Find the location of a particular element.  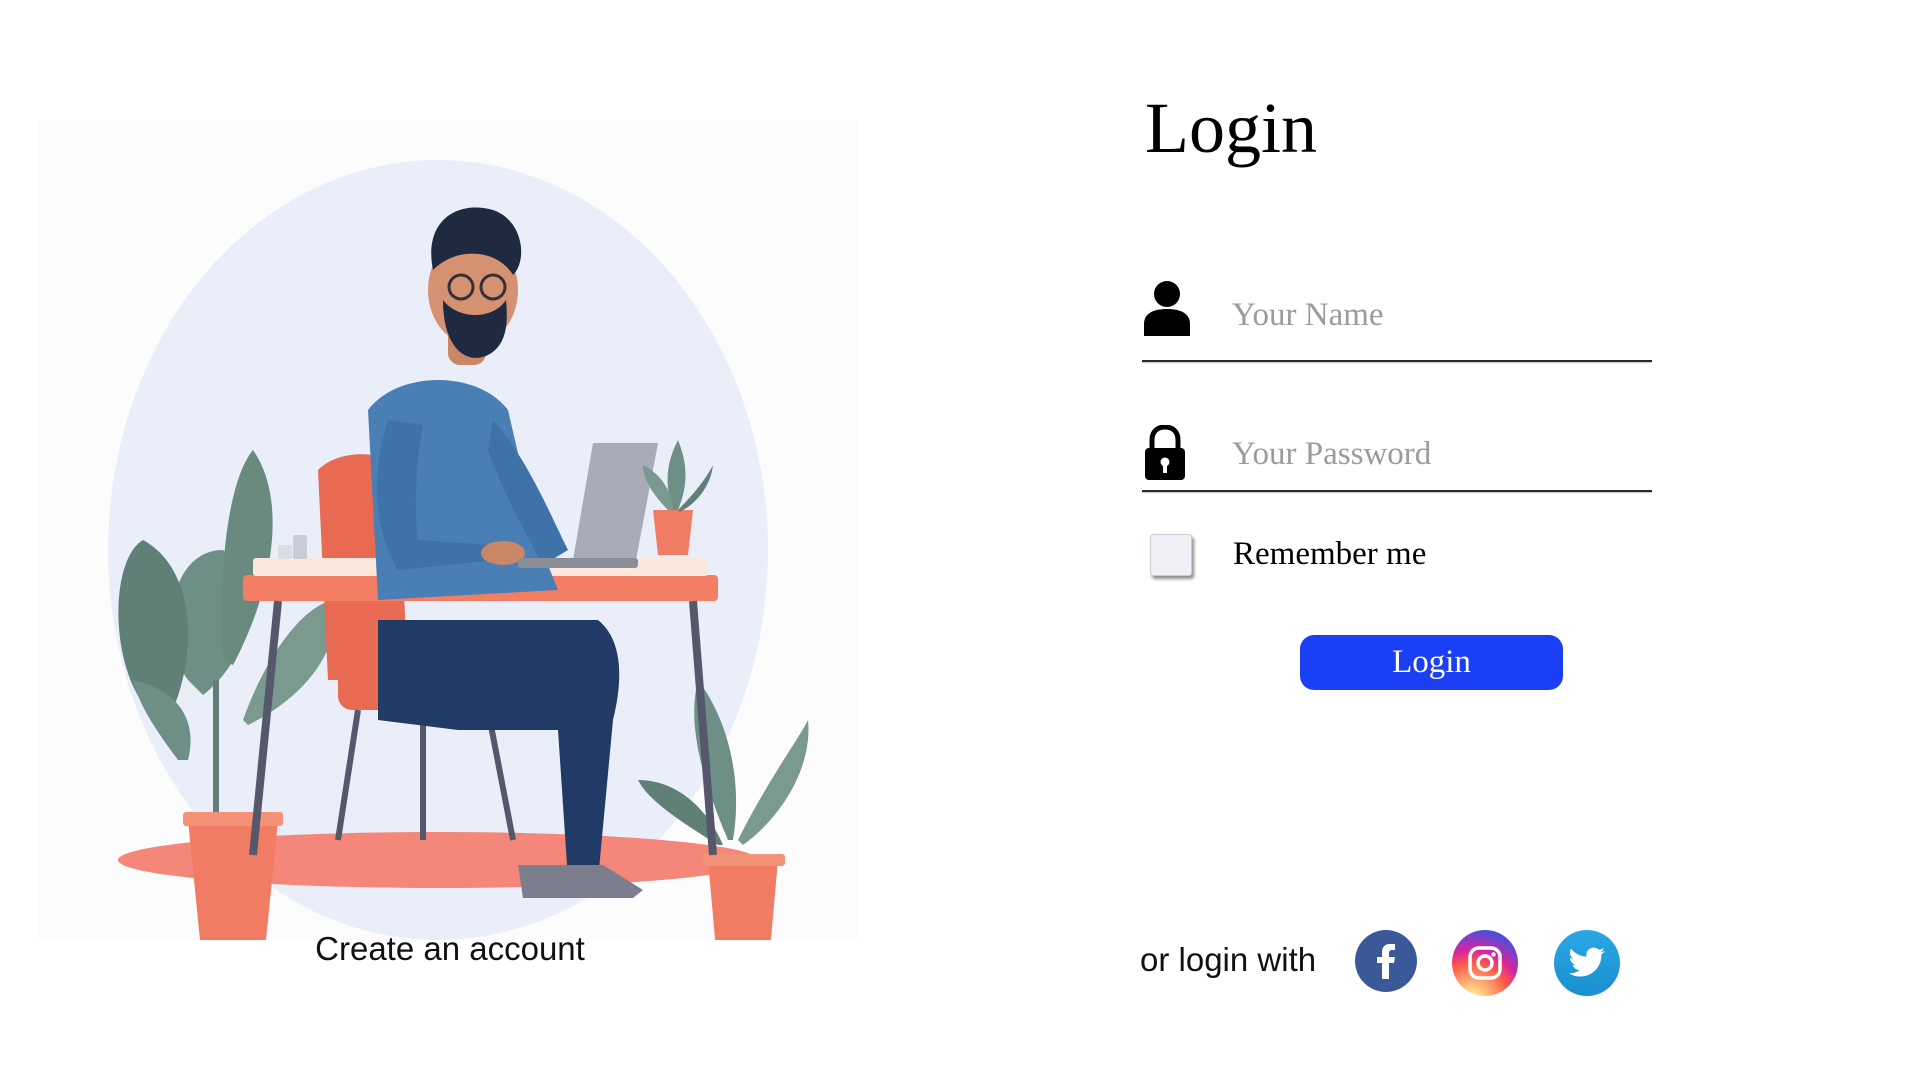

twitter-login-button is located at coordinates (1587, 963).